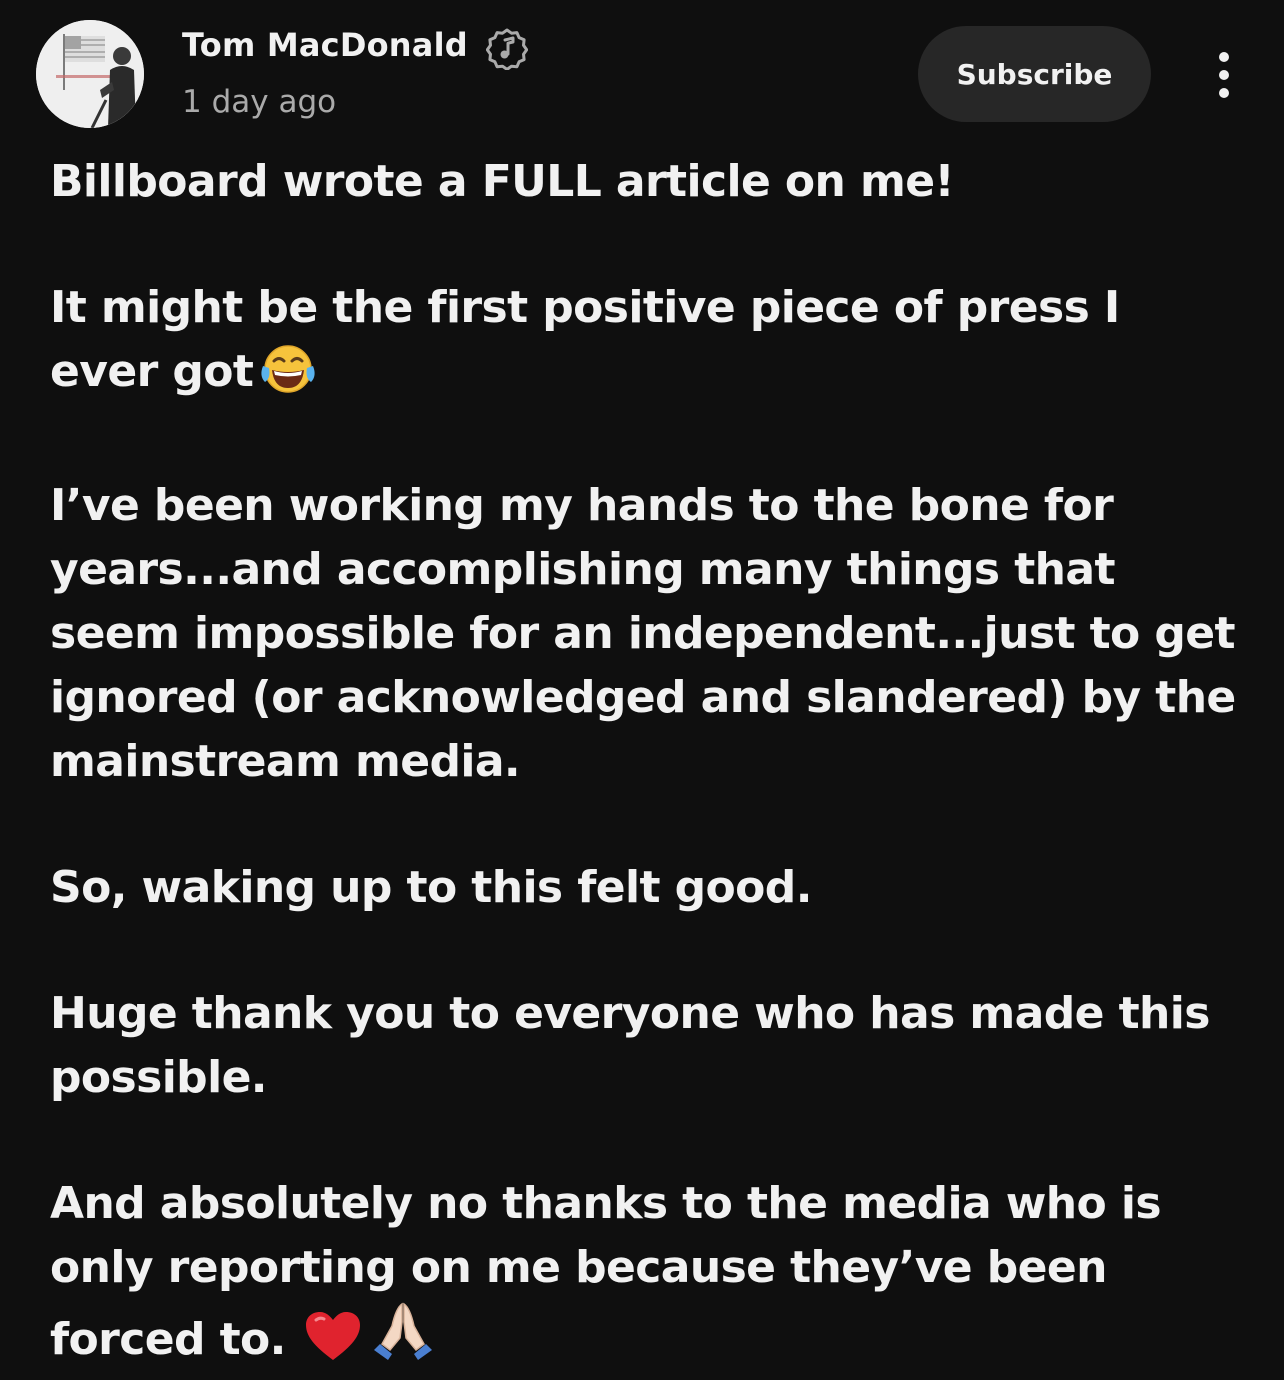 Image resolution: width=1284 pixels, height=1380 pixels. Describe the element at coordinates (642, 70) in the screenshot. I see `post-header: Tom MacDonald 1 day ago Subscribe` at that location.